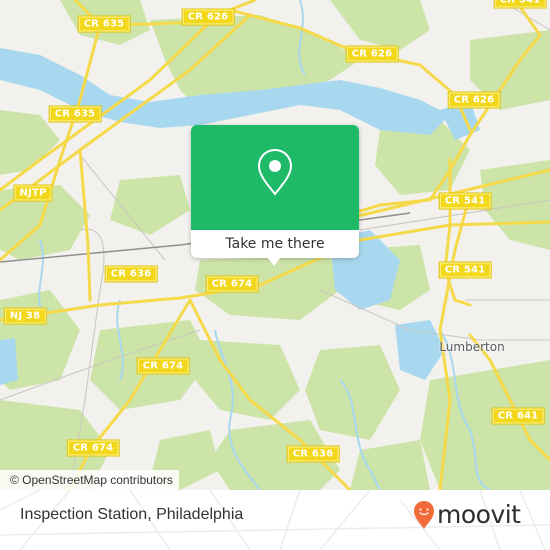  I want to click on place-label-lumberton: Lumberton, so click(472, 347).